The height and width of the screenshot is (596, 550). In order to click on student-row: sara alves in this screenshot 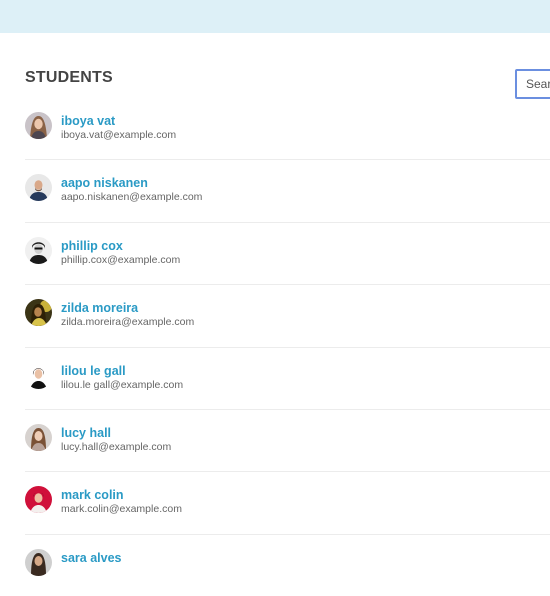, I will do `click(287, 565)`.